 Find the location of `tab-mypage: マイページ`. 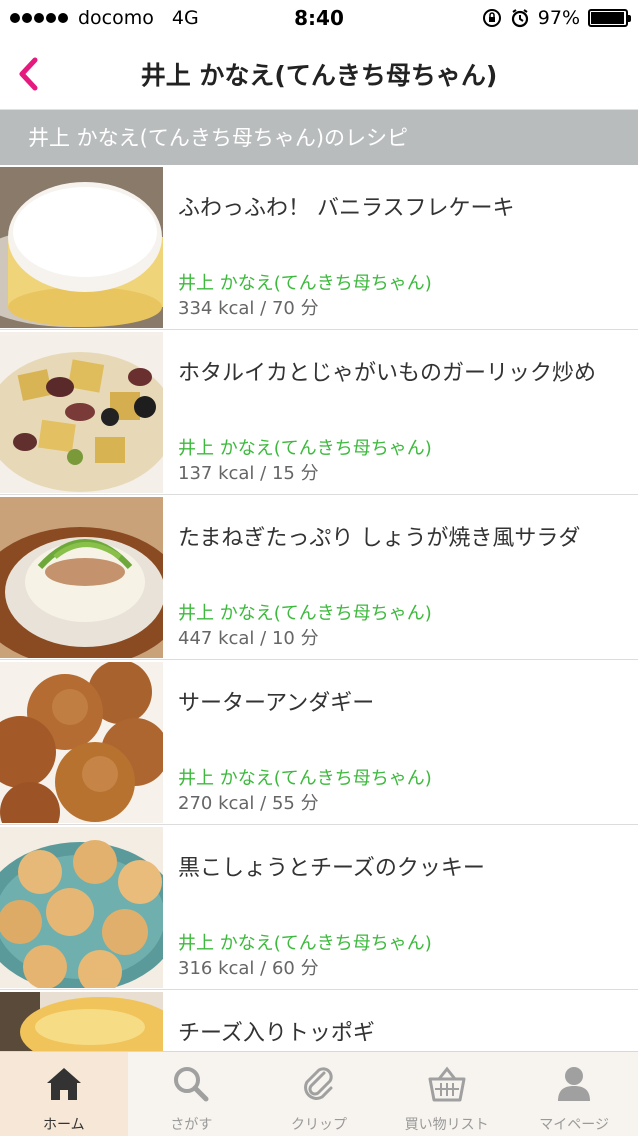

tab-mypage: マイページ is located at coordinates (574, 1094).